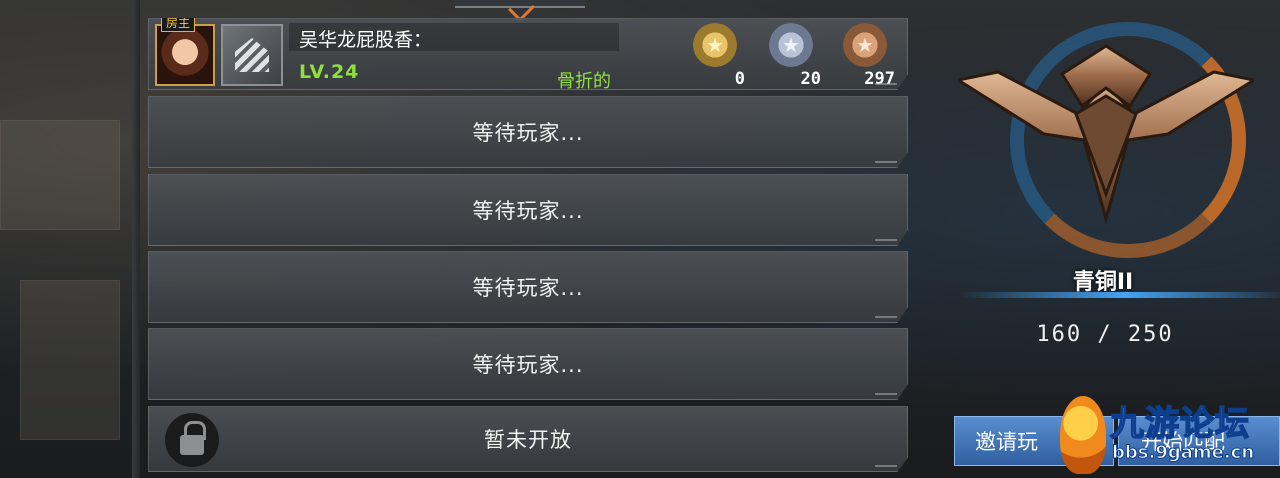 The width and height of the screenshot is (1280, 478). Describe the element at coordinates (329, 72) in the screenshot. I see `player-level: LV.24` at that location.